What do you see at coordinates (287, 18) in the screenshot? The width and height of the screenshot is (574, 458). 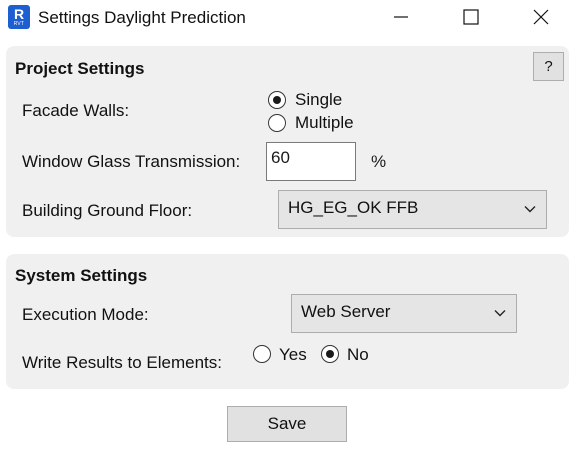 I see `title-bar: R RVT Settings Daylight Prediction` at bounding box center [287, 18].